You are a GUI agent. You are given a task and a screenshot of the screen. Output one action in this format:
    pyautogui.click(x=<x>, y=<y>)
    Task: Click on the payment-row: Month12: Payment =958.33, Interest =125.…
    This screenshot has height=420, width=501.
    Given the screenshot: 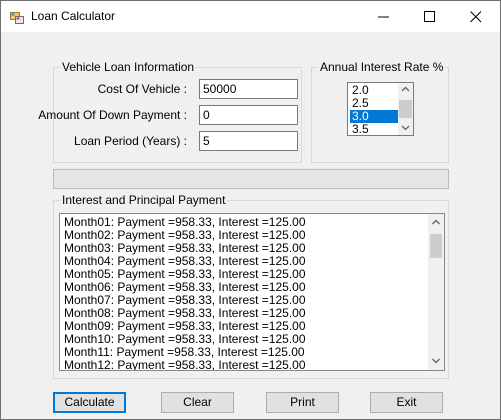 What is the action you would take?
    pyautogui.click(x=185, y=365)
    